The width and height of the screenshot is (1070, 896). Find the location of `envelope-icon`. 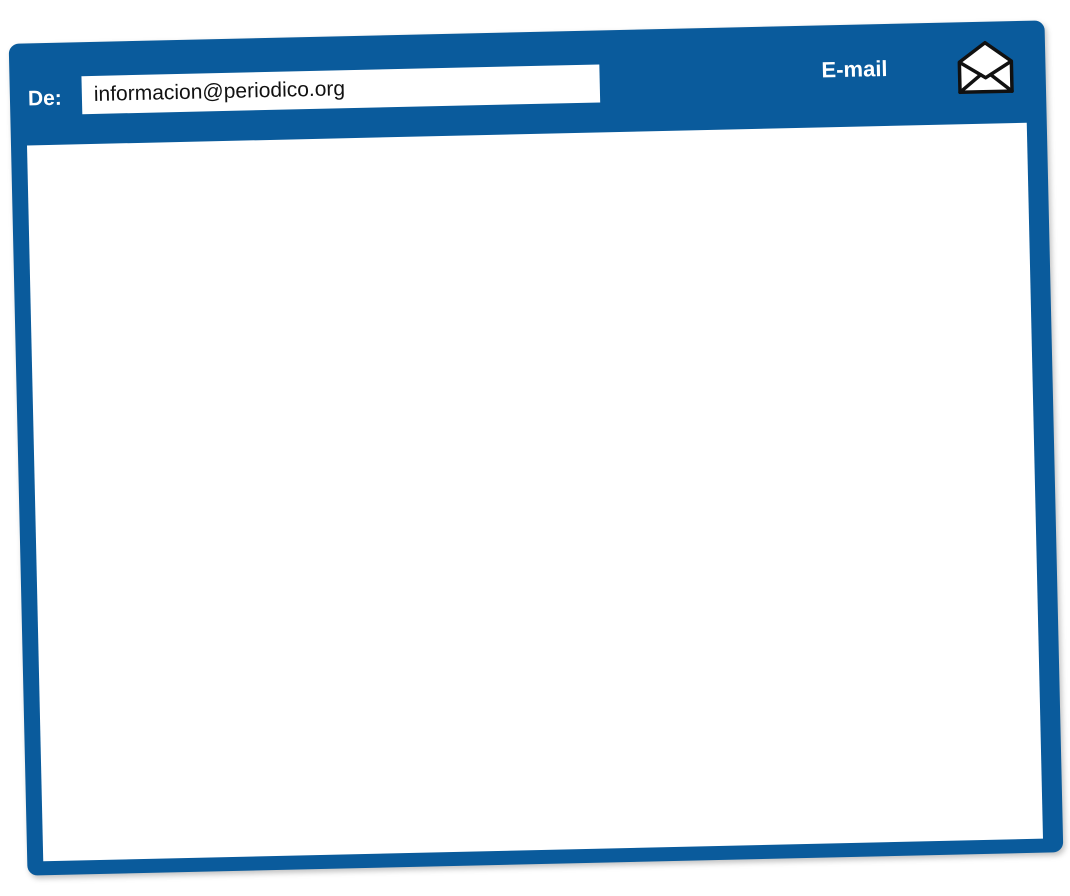

envelope-icon is located at coordinates (985, 67).